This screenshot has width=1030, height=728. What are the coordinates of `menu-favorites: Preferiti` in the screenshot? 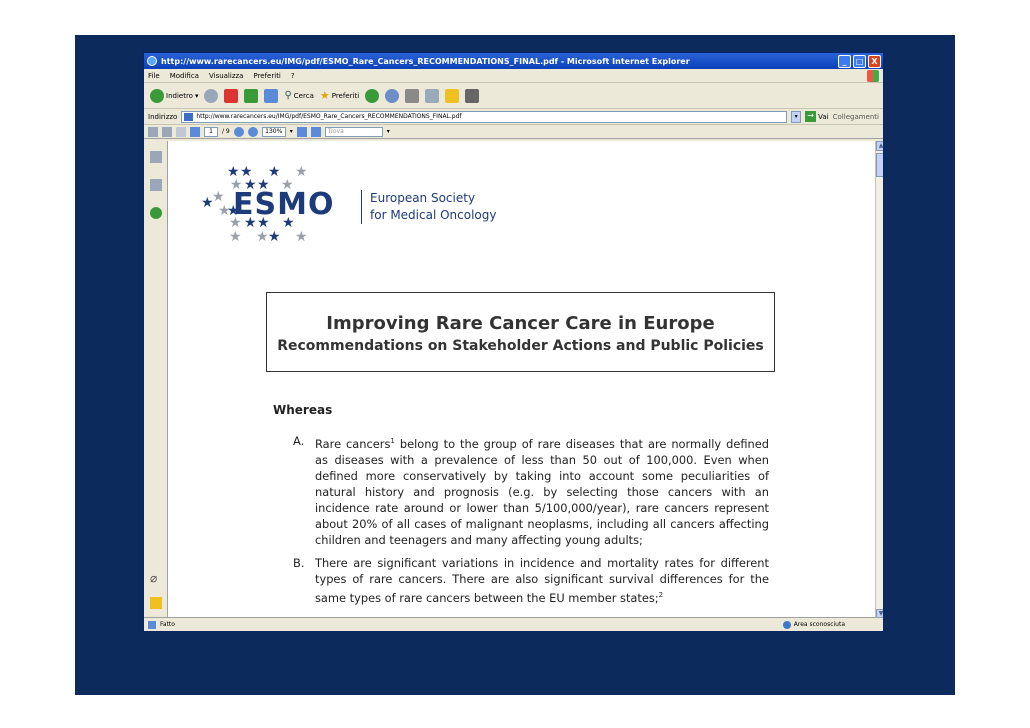 It's located at (266, 76).